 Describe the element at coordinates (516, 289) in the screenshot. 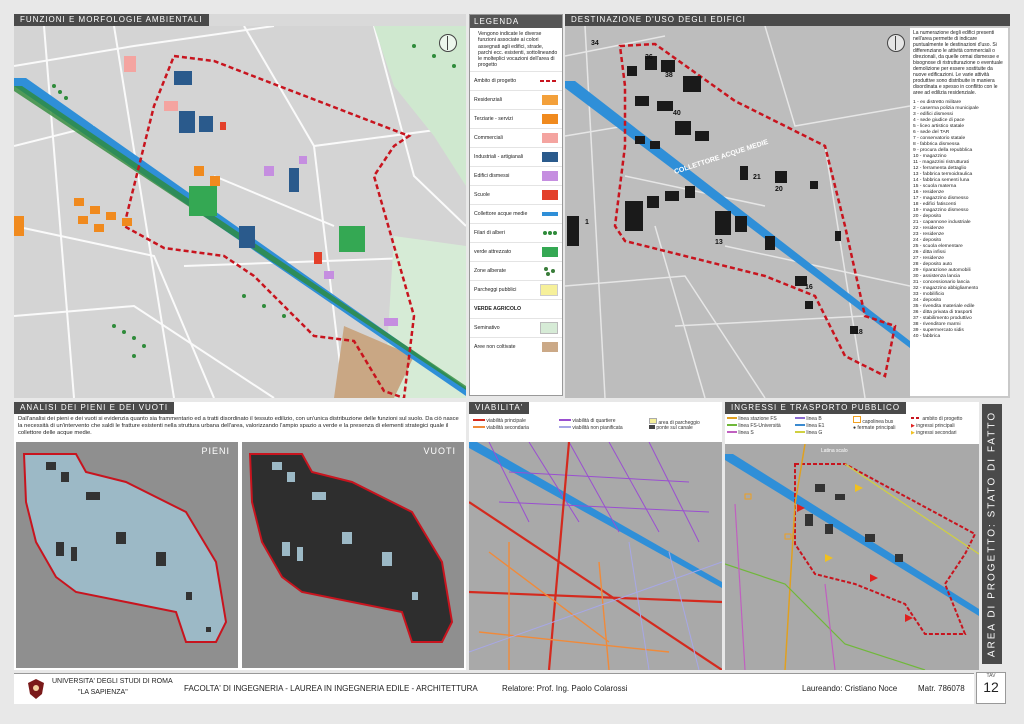

I see `legend-item: Parcheggi pubblici` at that location.